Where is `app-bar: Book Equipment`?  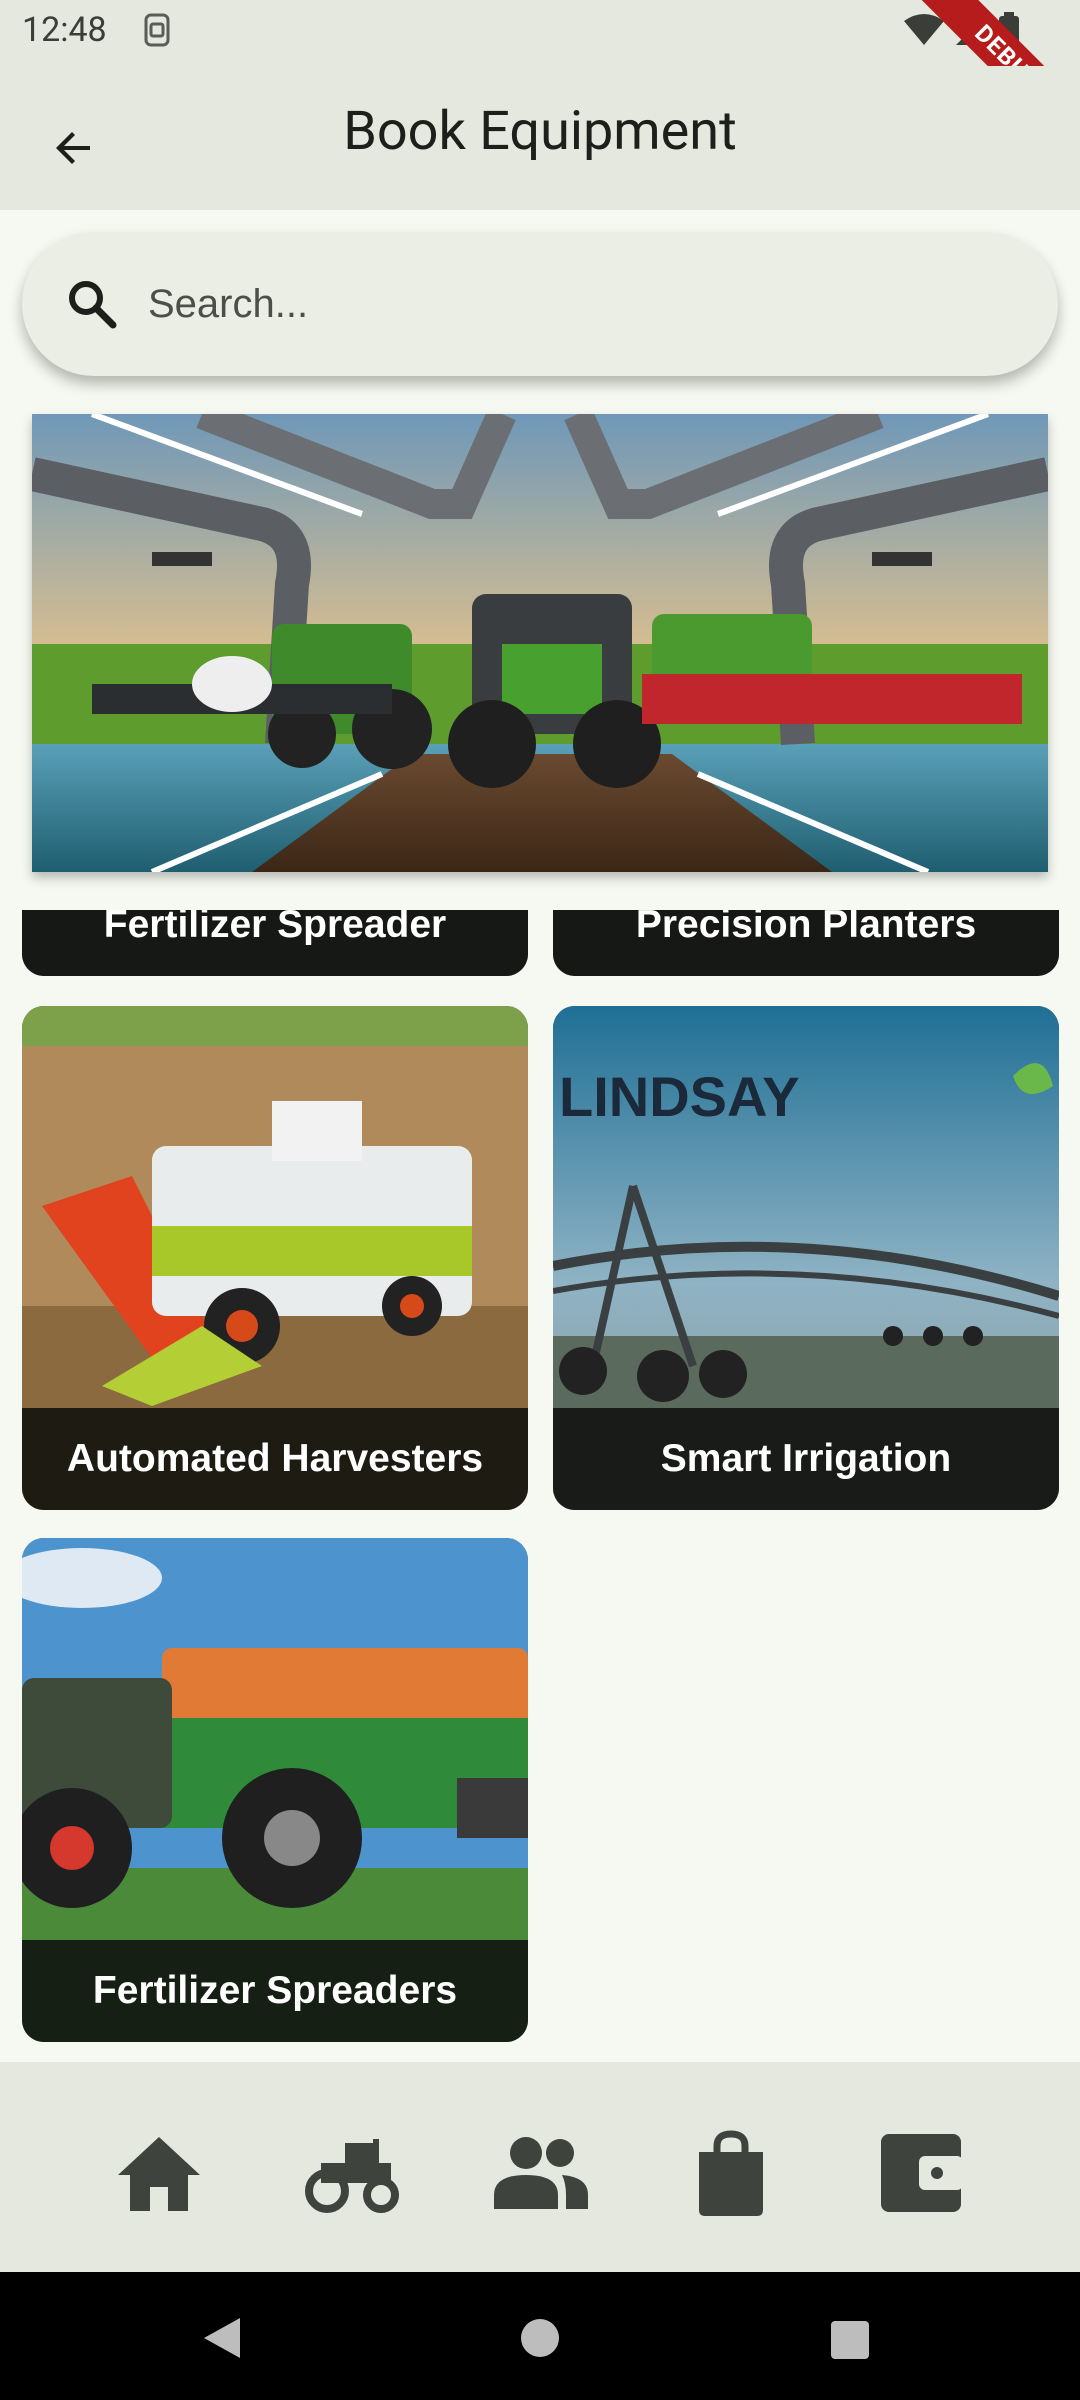
app-bar: Book Equipment is located at coordinates (540, 138).